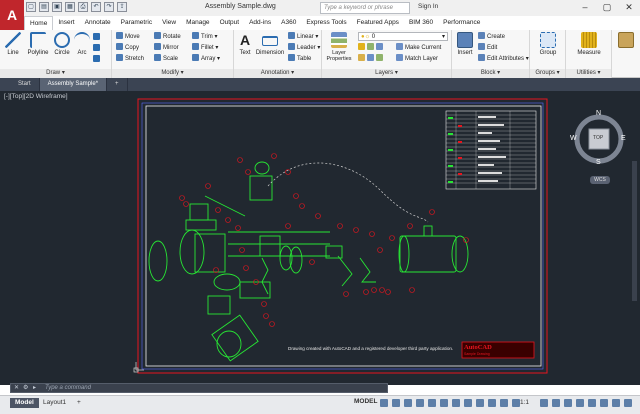  I want to click on dimension-button: Dimension, so click(270, 44).